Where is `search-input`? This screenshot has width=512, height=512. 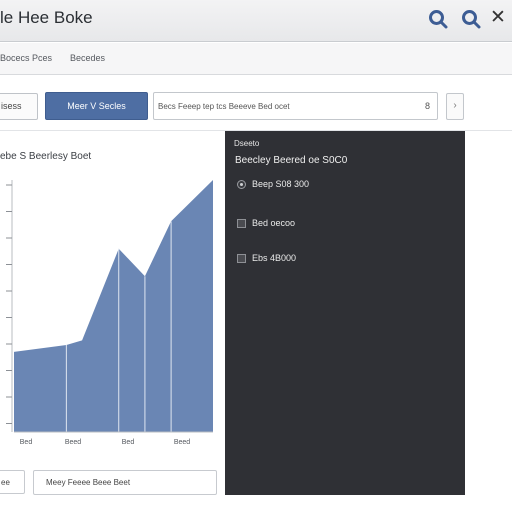
search-input is located at coordinates (288, 106).